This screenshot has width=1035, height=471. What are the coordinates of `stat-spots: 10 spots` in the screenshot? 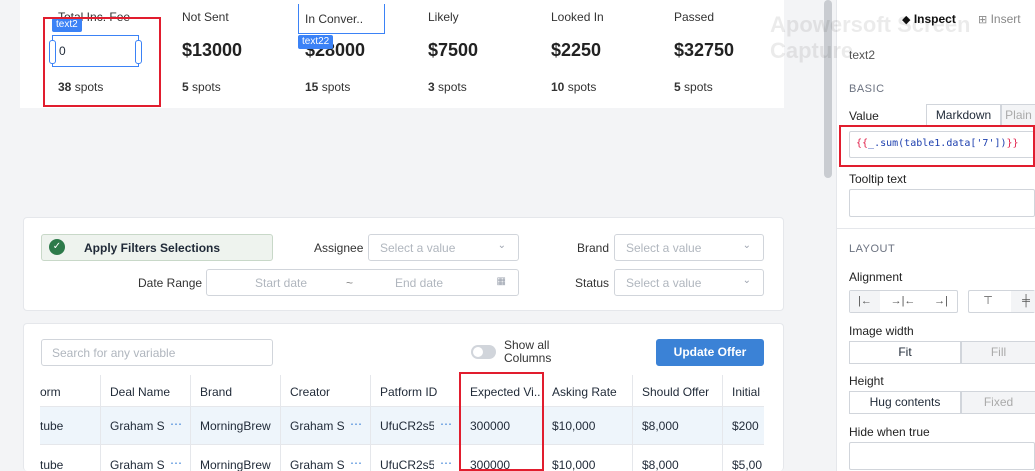 It's located at (574, 87).